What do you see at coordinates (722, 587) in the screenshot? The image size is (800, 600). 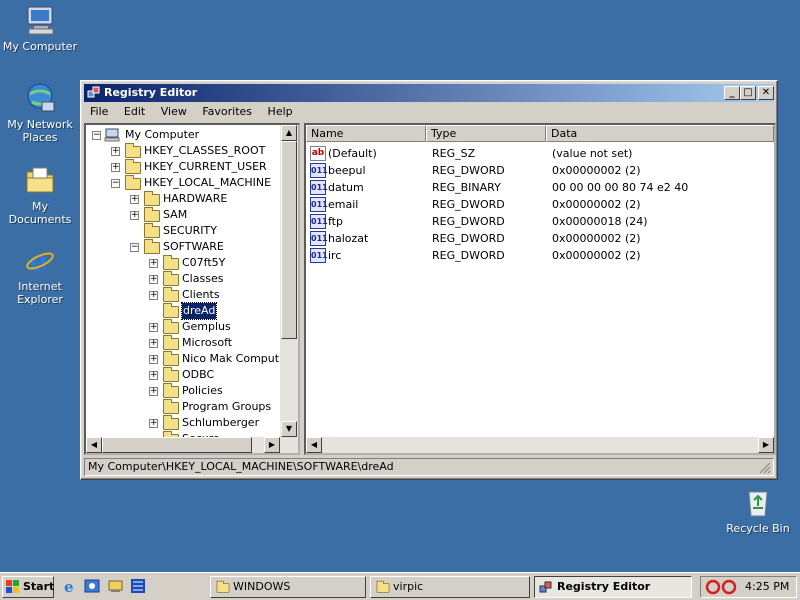 I see `tray-app-icon` at bounding box center [722, 587].